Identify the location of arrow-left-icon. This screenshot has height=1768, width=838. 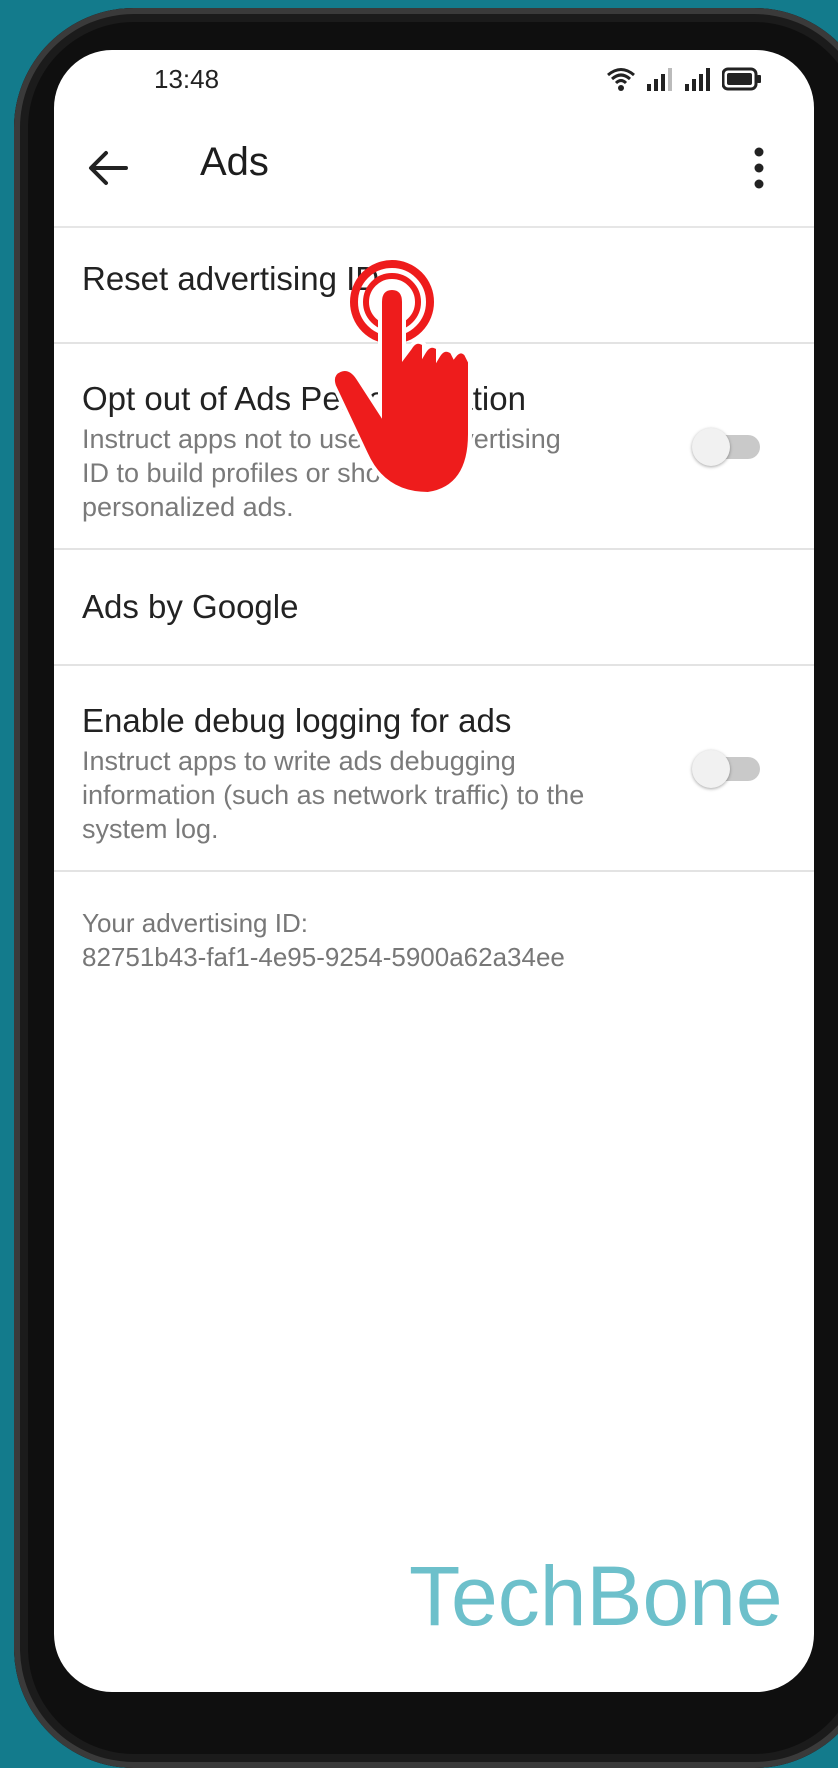
(108, 168).